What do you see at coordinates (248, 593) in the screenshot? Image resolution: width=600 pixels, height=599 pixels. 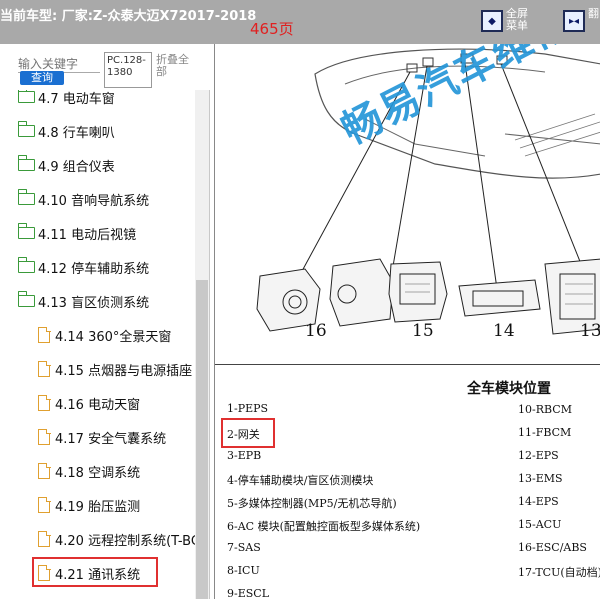 I see `module-item: 9-ESCL` at bounding box center [248, 593].